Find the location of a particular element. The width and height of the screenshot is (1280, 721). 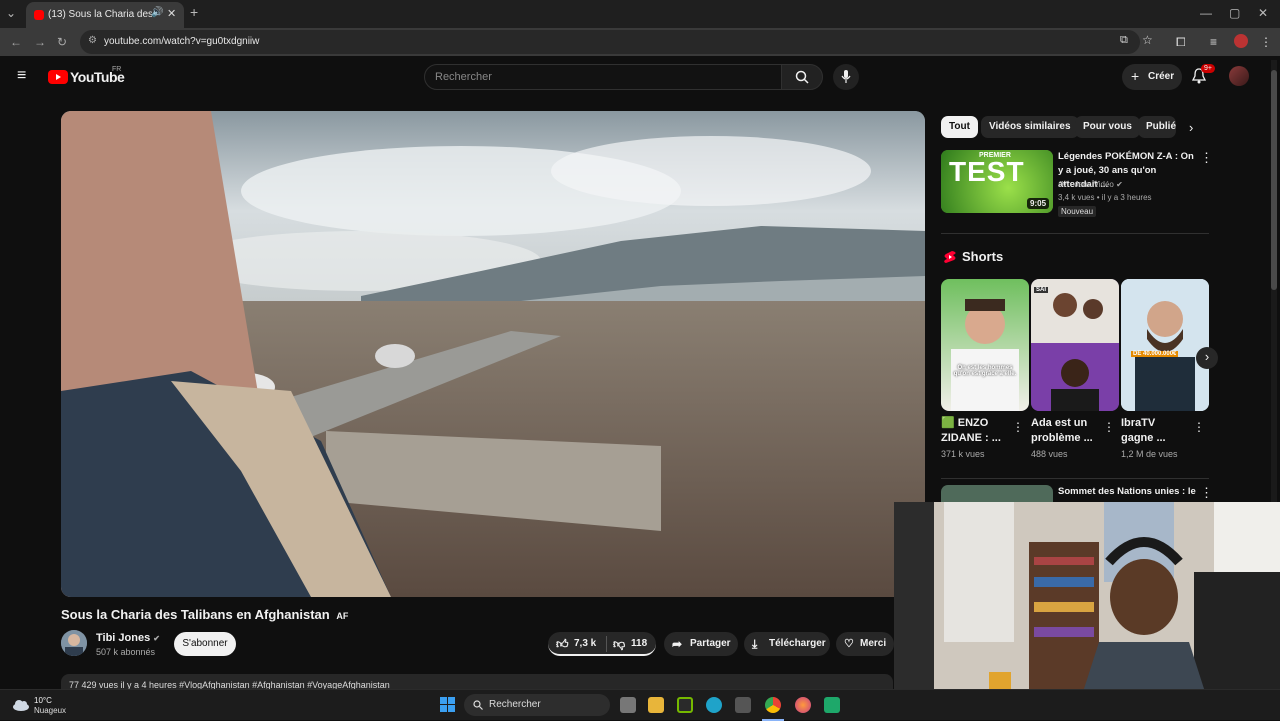

hamburger-menu-icon: ≡ is located at coordinates (21, 76).